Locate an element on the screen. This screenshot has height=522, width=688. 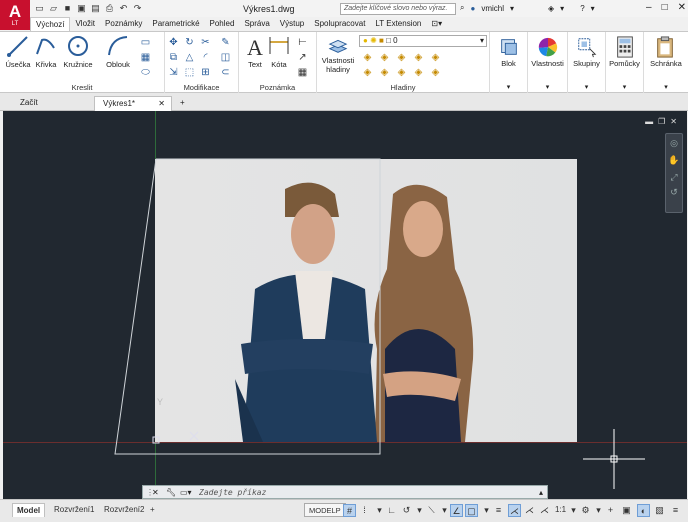
stretch-icon: ⇲ is located at coordinates (173, 72).